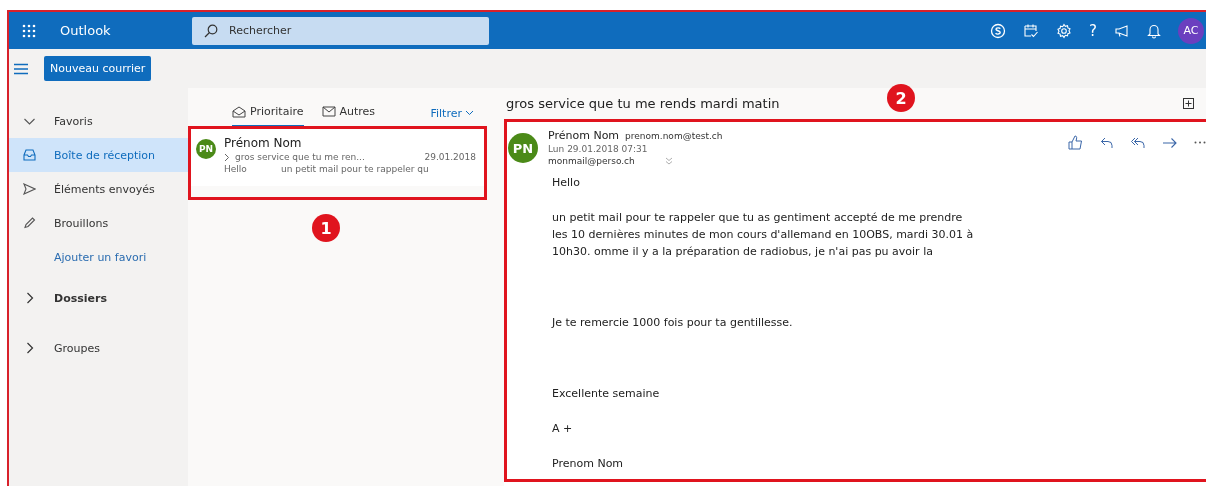 Image resolution: width=1206 pixels, height=486 pixels. Describe the element at coordinates (1200, 142) in the screenshot. I see `more-icon` at that location.